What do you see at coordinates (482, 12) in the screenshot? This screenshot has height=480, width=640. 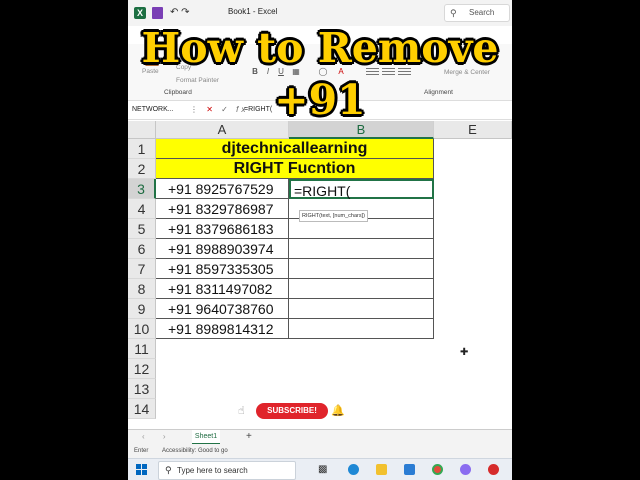 I see `search-label: Search` at bounding box center [482, 12].